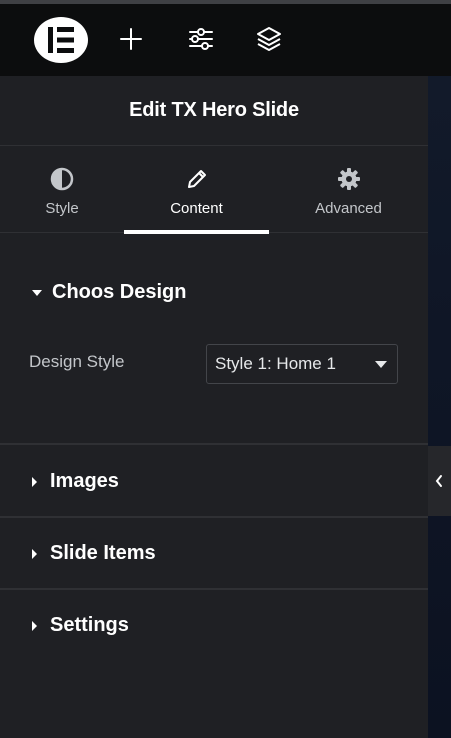 The width and height of the screenshot is (451, 738). I want to click on pencil-icon, so click(196, 179).